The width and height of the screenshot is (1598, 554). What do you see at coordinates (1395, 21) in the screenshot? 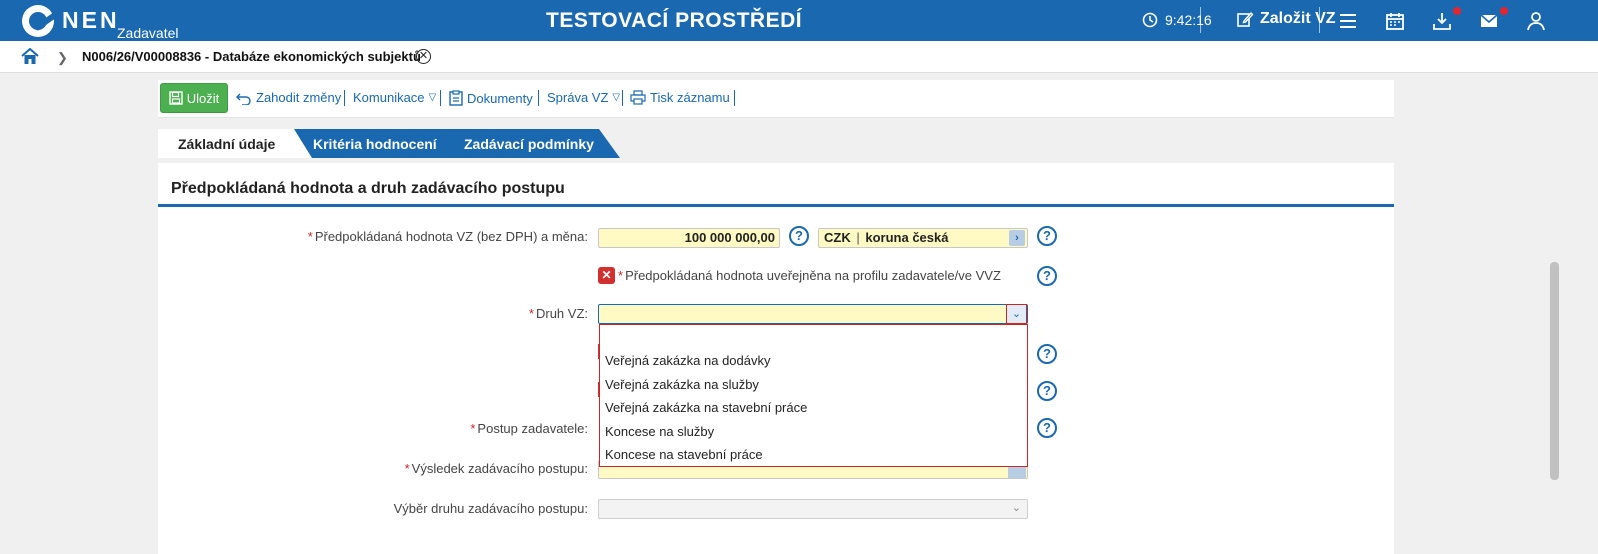
I see `calendar-icon` at bounding box center [1395, 21].